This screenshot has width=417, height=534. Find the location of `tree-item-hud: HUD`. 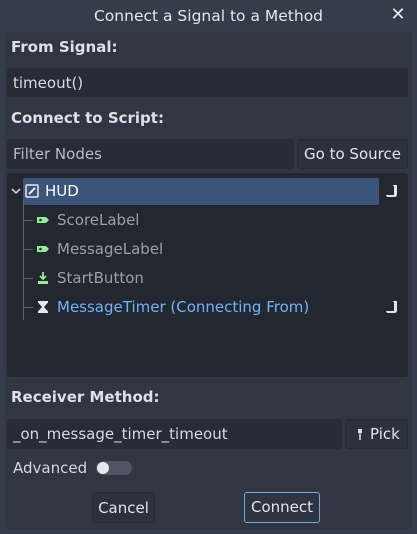

tree-item-hud: HUD is located at coordinates (207, 191).